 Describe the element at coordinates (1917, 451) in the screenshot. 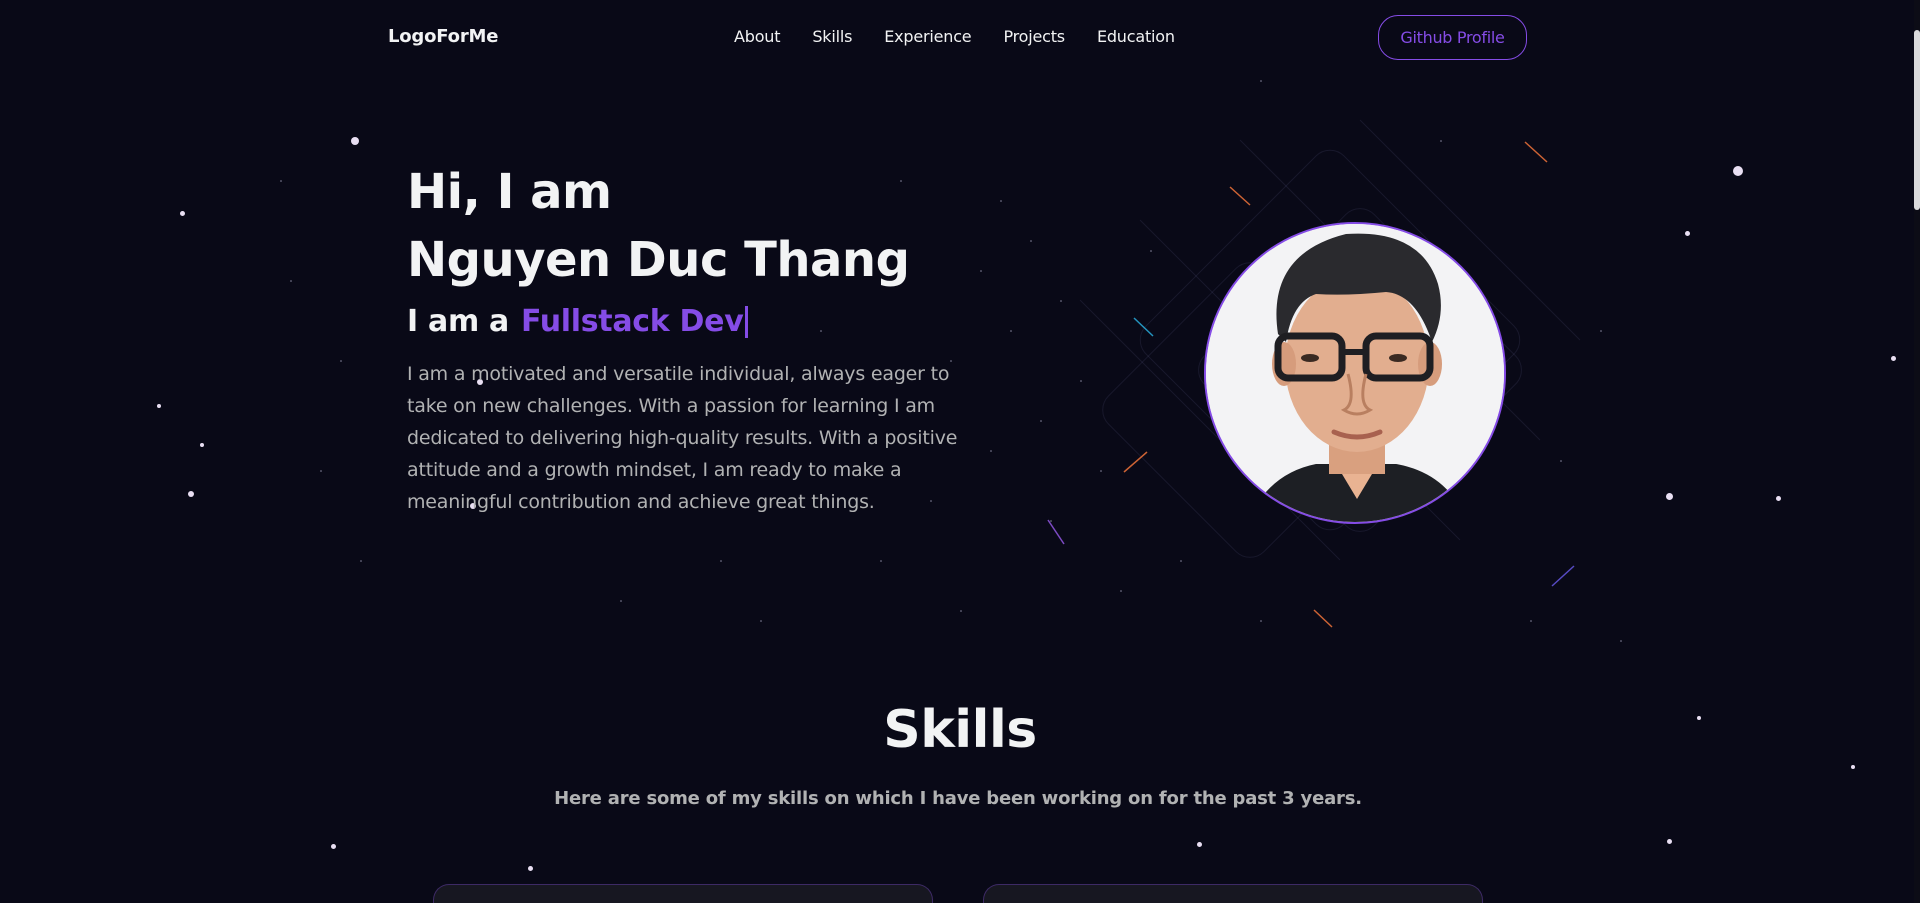

I see `scrollbar-track` at that location.